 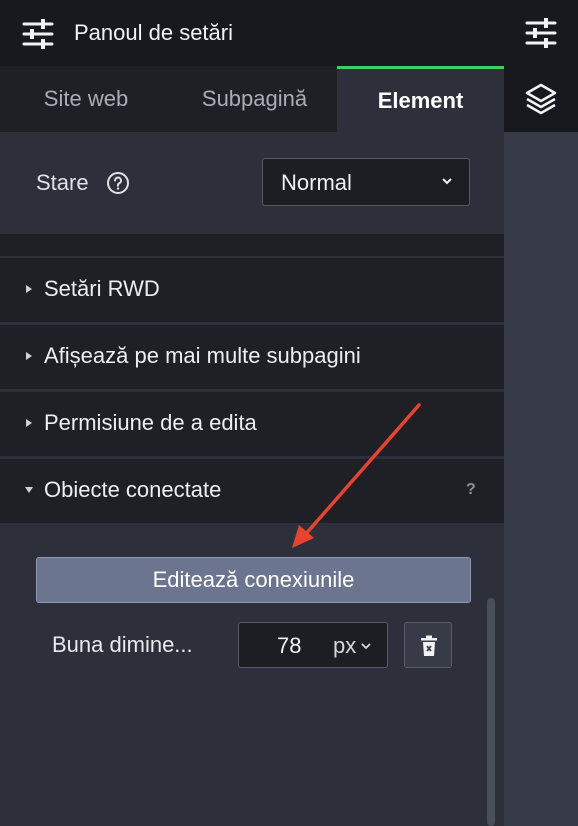 What do you see at coordinates (313, 645) in the screenshot?
I see `size-input: 78 px` at bounding box center [313, 645].